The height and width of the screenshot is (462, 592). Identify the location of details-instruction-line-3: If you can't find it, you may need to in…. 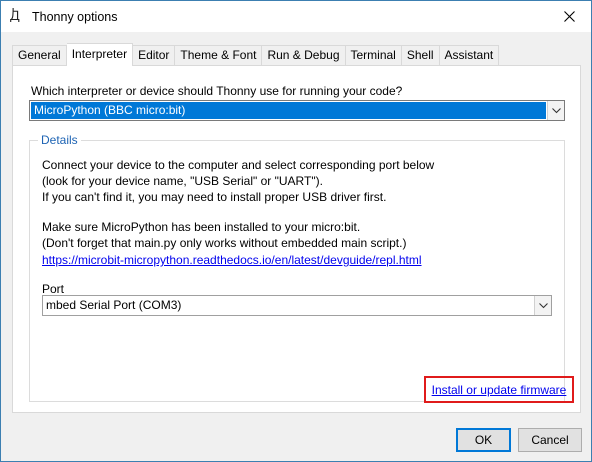
(214, 197).